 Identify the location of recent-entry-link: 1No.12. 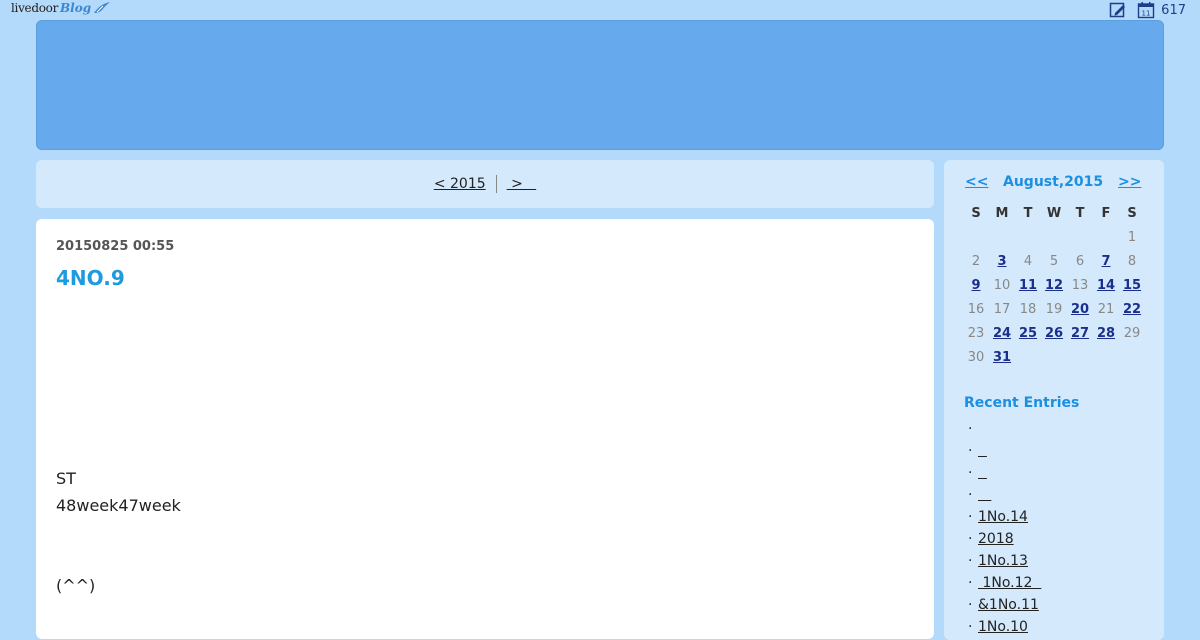
(1009, 583).